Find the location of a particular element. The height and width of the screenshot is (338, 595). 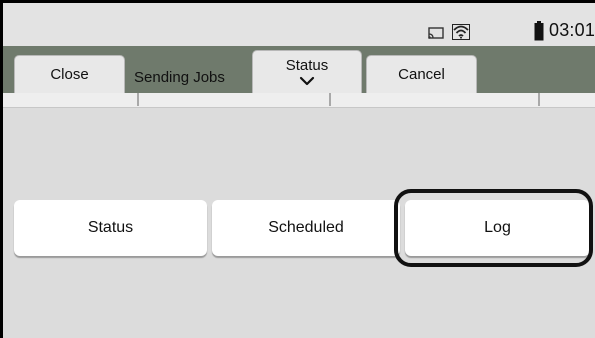

close-button: Close is located at coordinates (69, 74).